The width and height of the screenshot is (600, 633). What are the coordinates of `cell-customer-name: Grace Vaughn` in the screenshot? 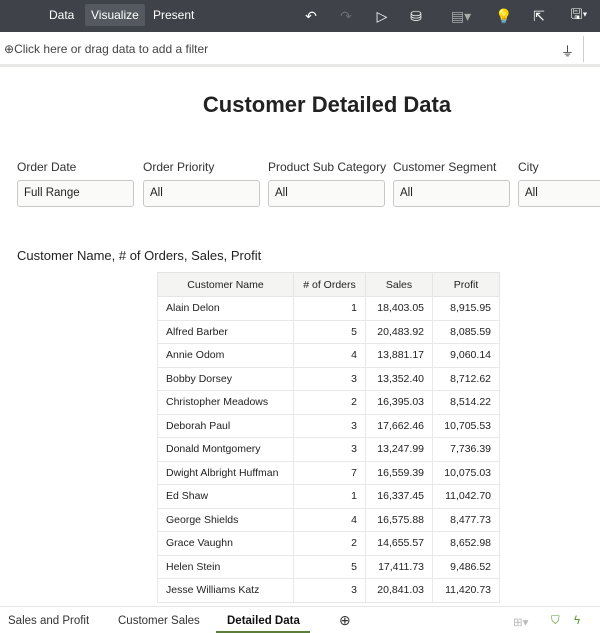 It's located at (225, 543).